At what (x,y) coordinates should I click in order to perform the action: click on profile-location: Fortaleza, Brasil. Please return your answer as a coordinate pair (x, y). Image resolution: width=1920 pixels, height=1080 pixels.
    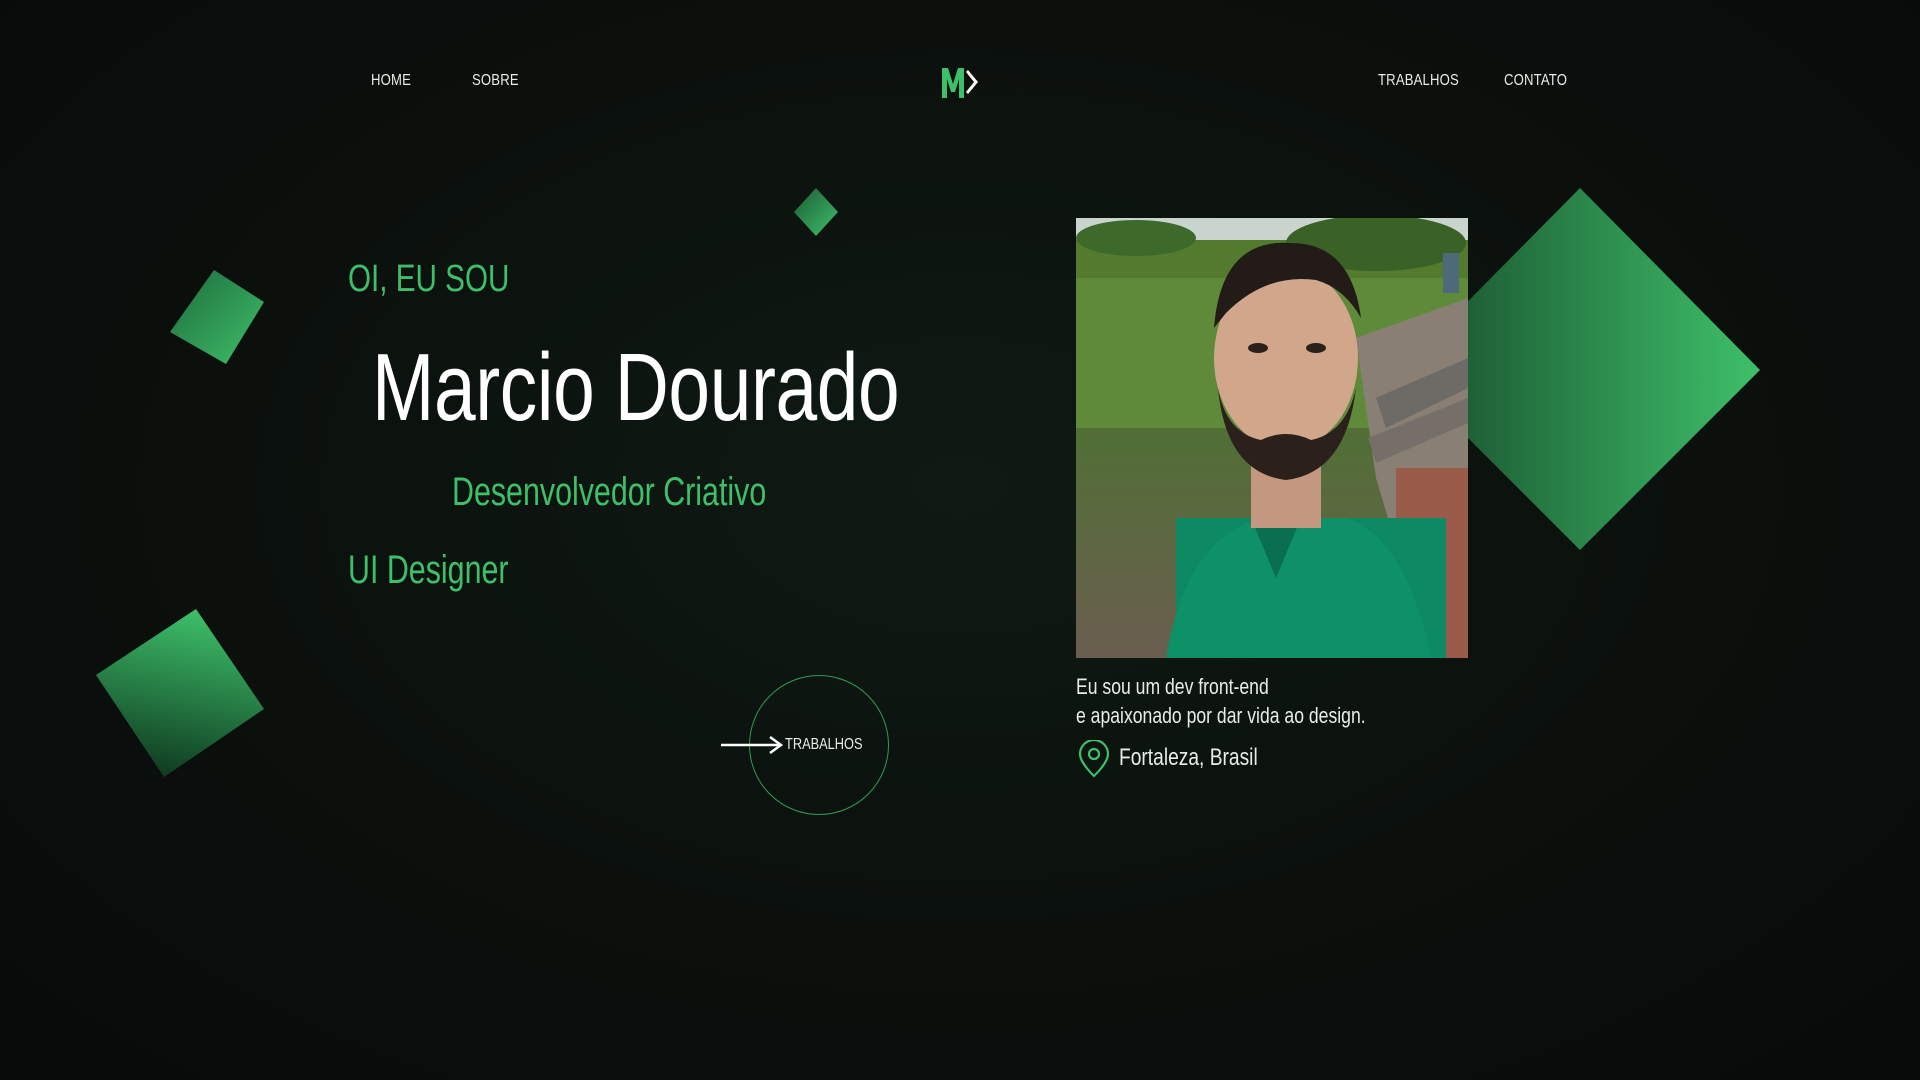
    Looking at the image, I should click on (1188, 757).